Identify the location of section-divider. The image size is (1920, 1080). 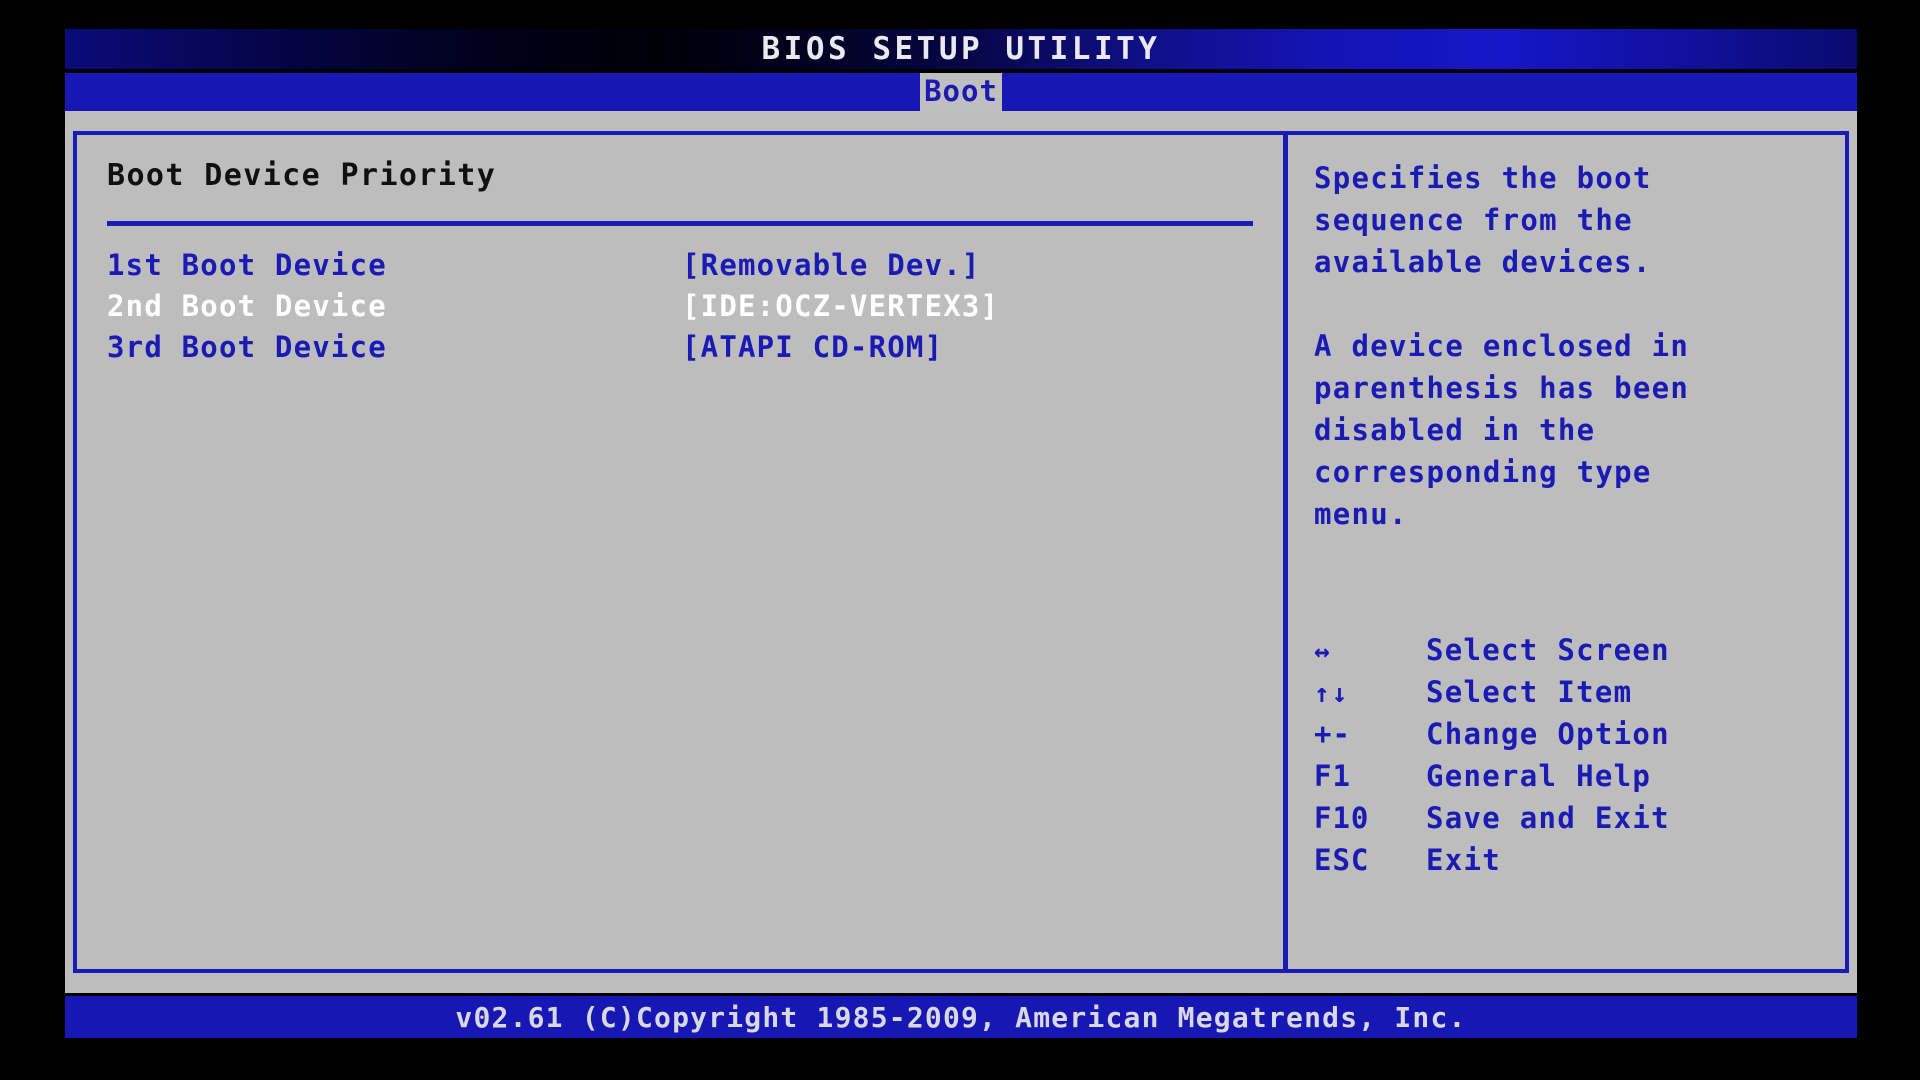
(680, 223).